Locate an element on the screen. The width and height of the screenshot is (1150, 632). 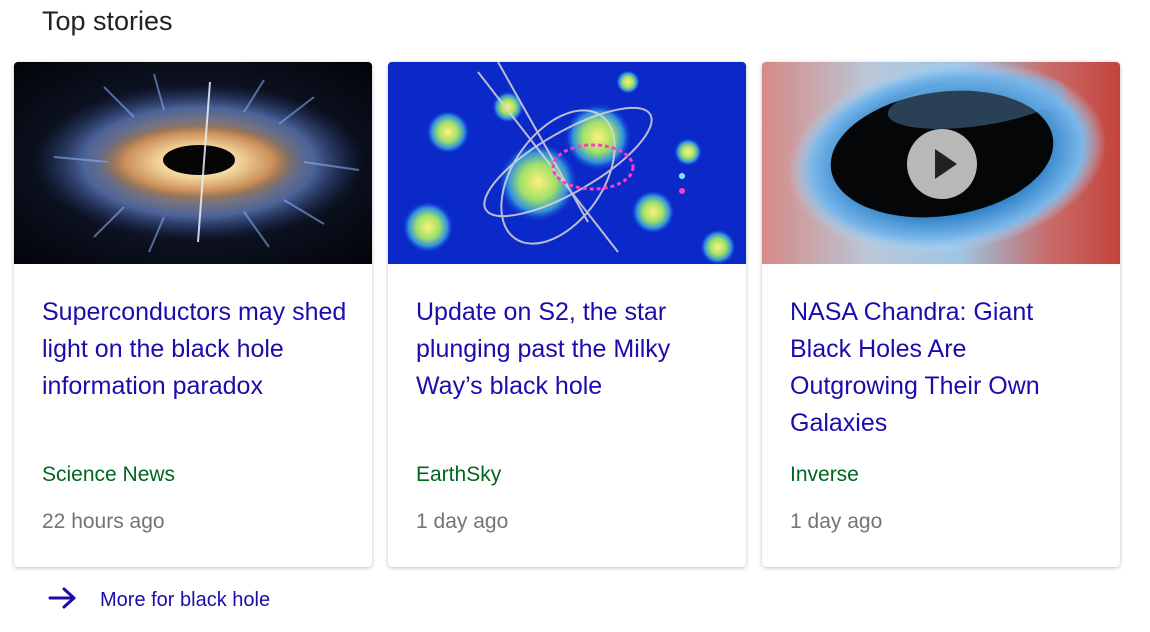
more-link-label: More for black hole is located at coordinates (185, 600).